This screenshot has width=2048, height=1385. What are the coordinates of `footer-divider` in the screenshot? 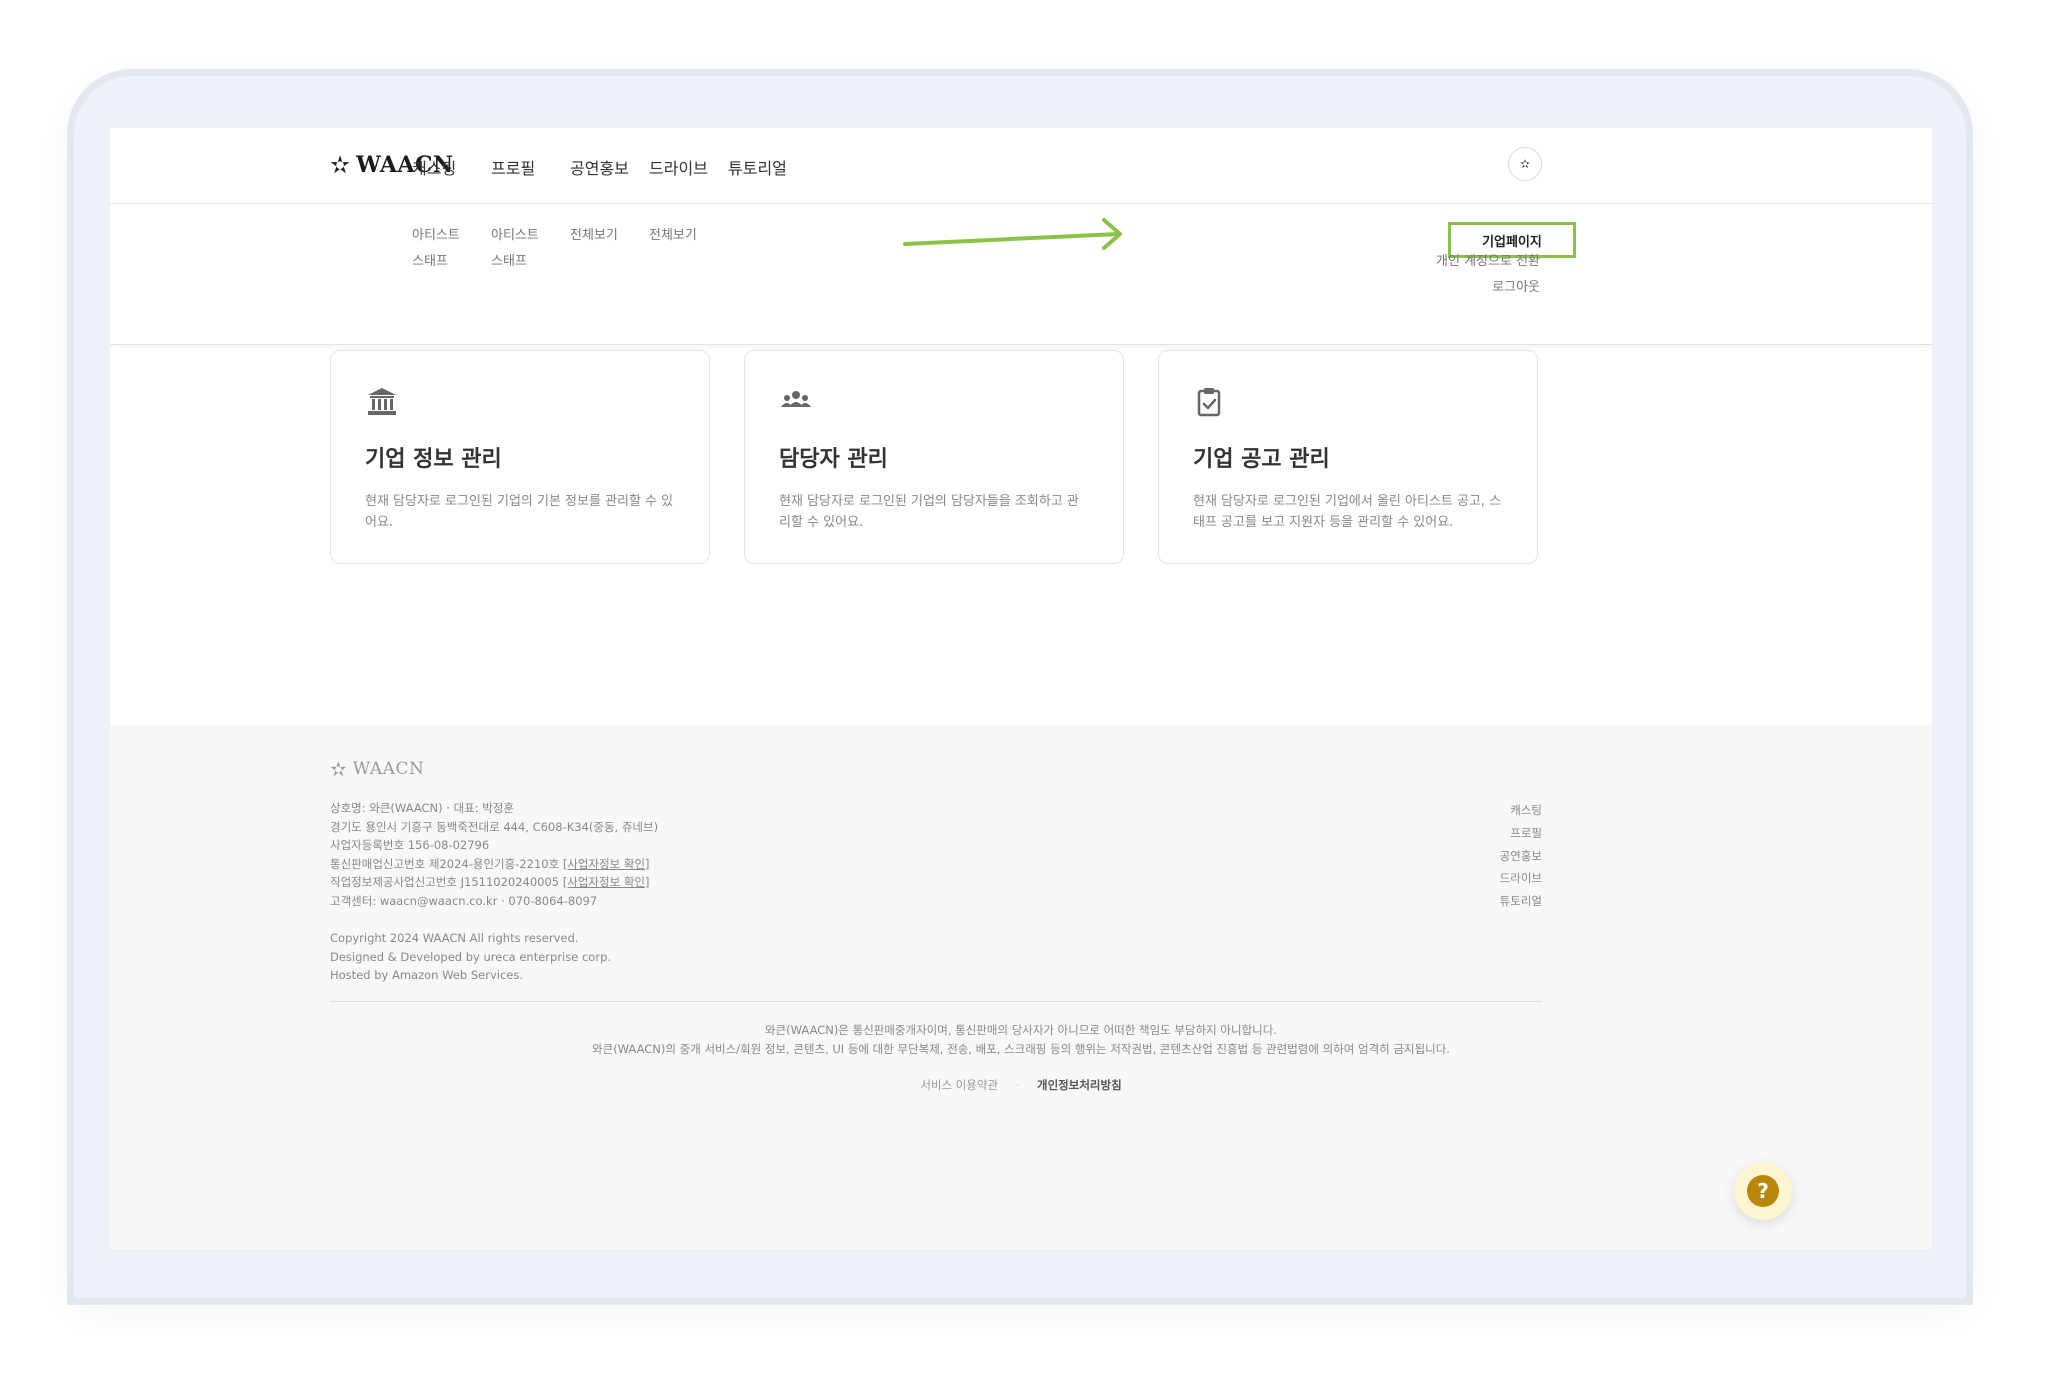 It's located at (936, 1001).